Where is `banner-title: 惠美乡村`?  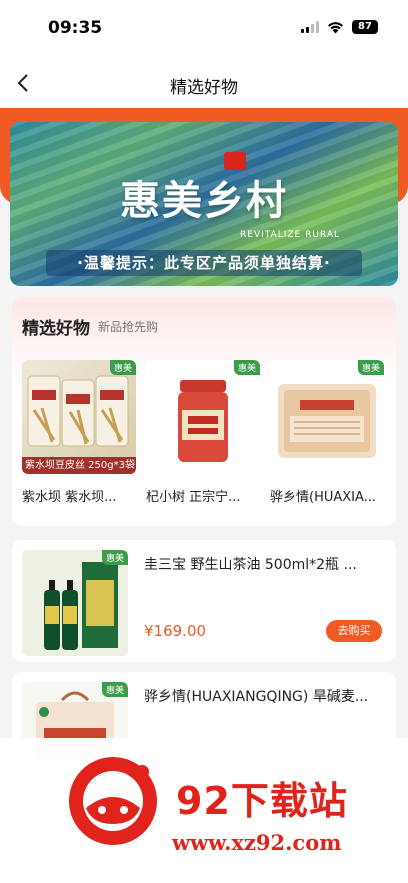 banner-title: 惠美乡村 is located at coordinates (204, 200).